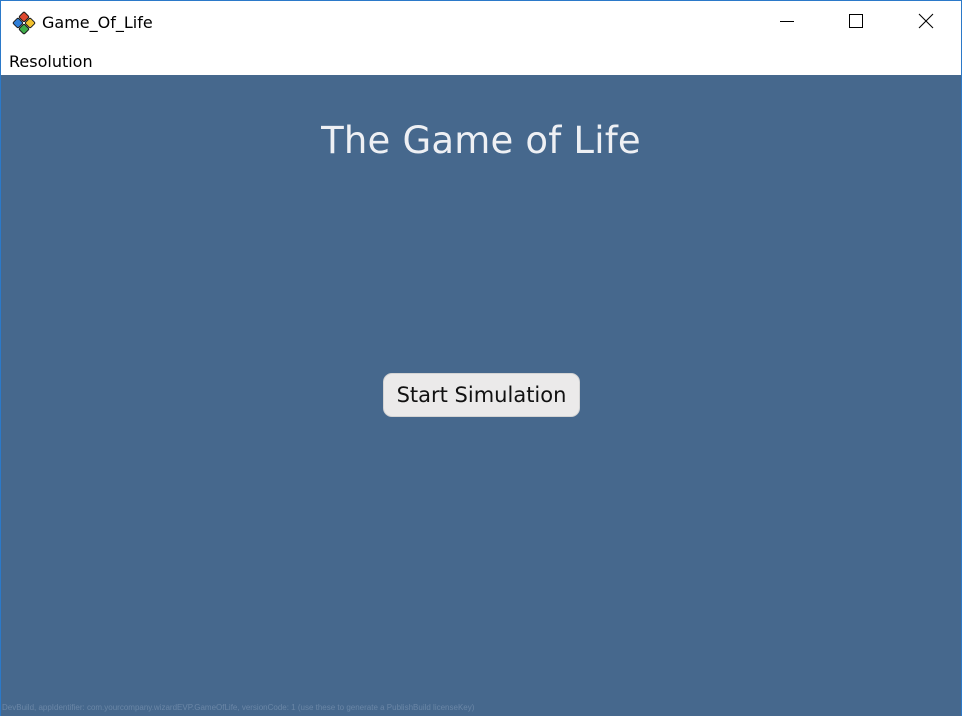 The image size is (962, 716). I want to click on maximize-icon, so click(856, 23).